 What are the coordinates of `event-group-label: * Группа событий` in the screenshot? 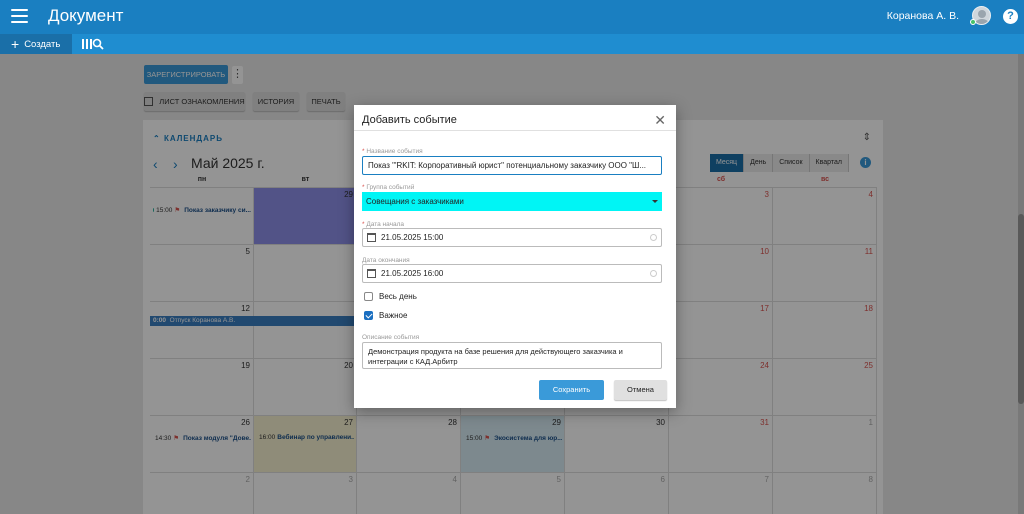 It's located at (388, 187).